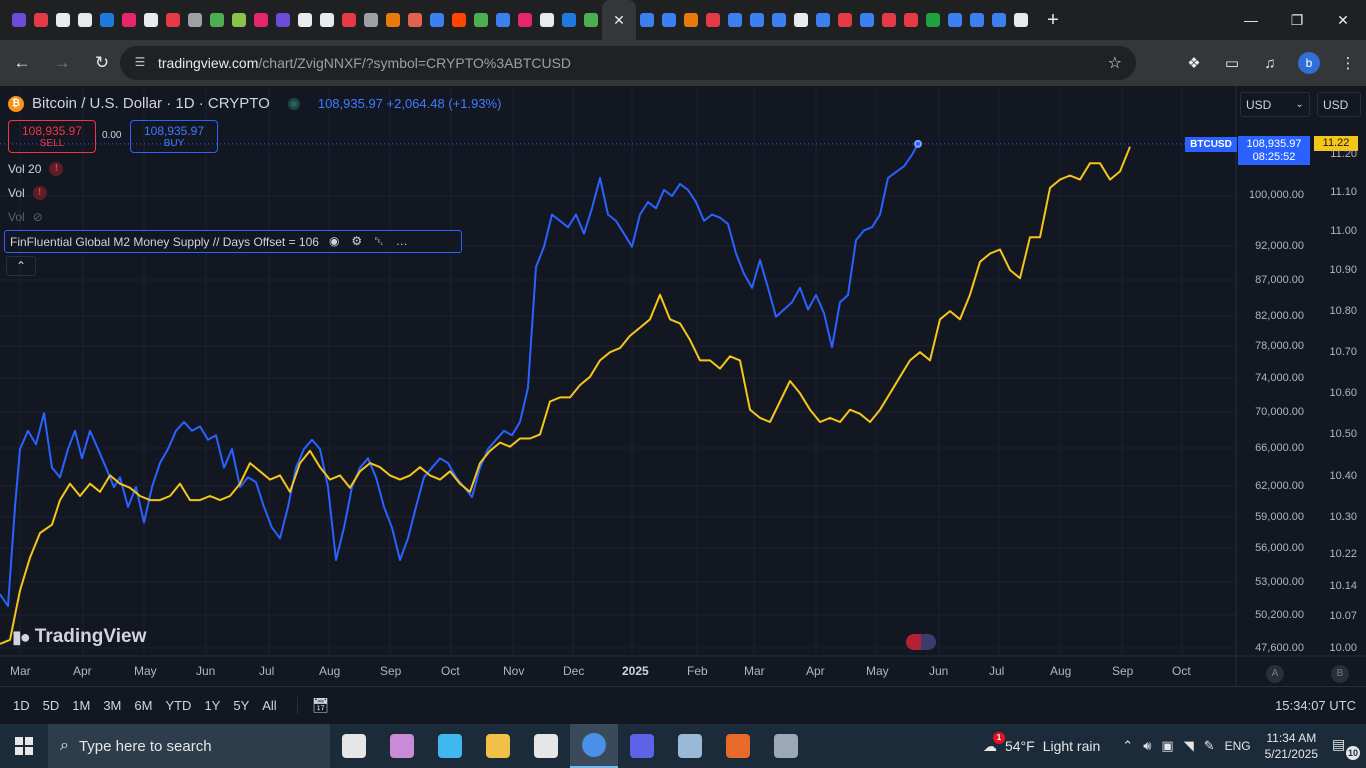 The image size is (1366, 768). I want to click on currency-select-left: USD ⌄, so click(1275, 104).